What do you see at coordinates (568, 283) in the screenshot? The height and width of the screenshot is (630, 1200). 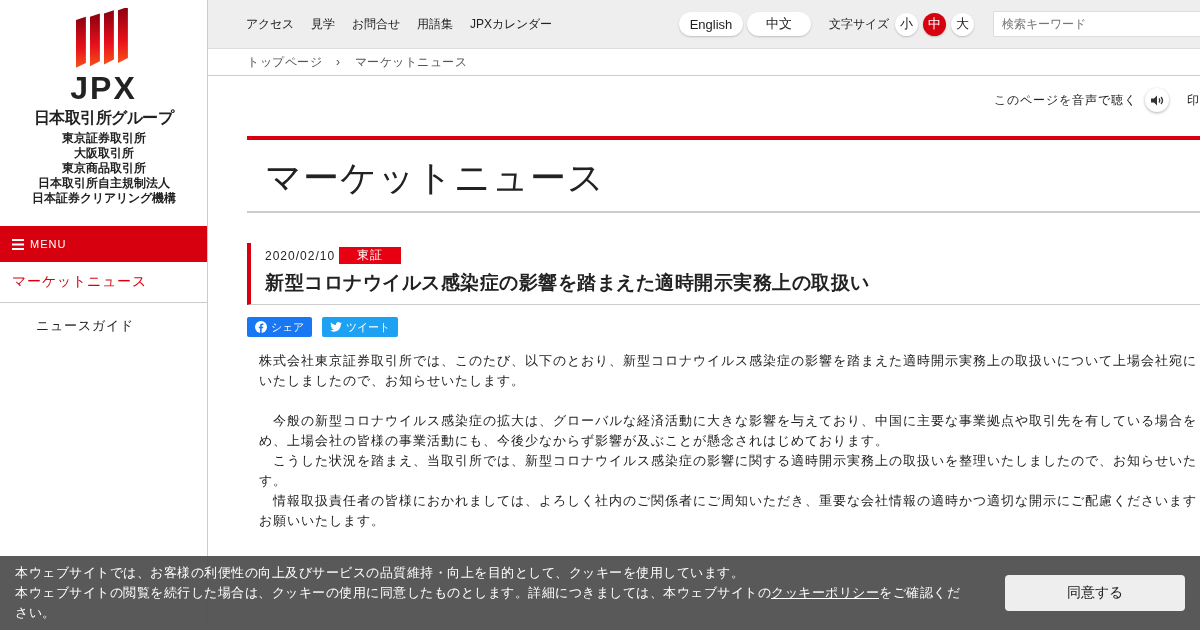 I see `article-title: 新型コロナウイルス感染症の影響を踏まえた適時開示実務上の取扱い` at bounding box center [568, 283].